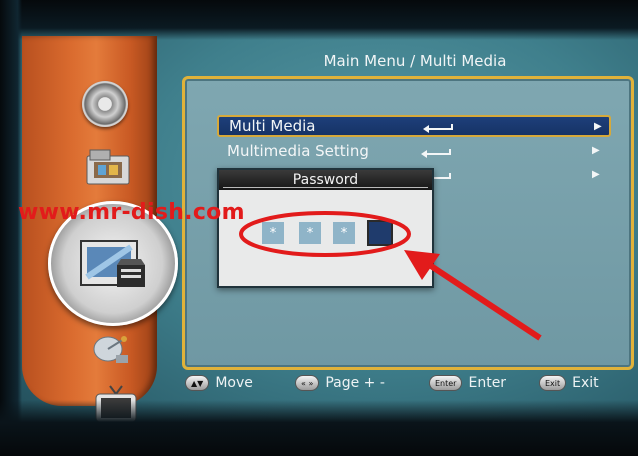 Image resolution: width=638 pixels, height=456 pixels. What do you see at coordinates (325, 234) in the screenshot?
I see `highlight-ellipse` at bounding box center [325, 234].